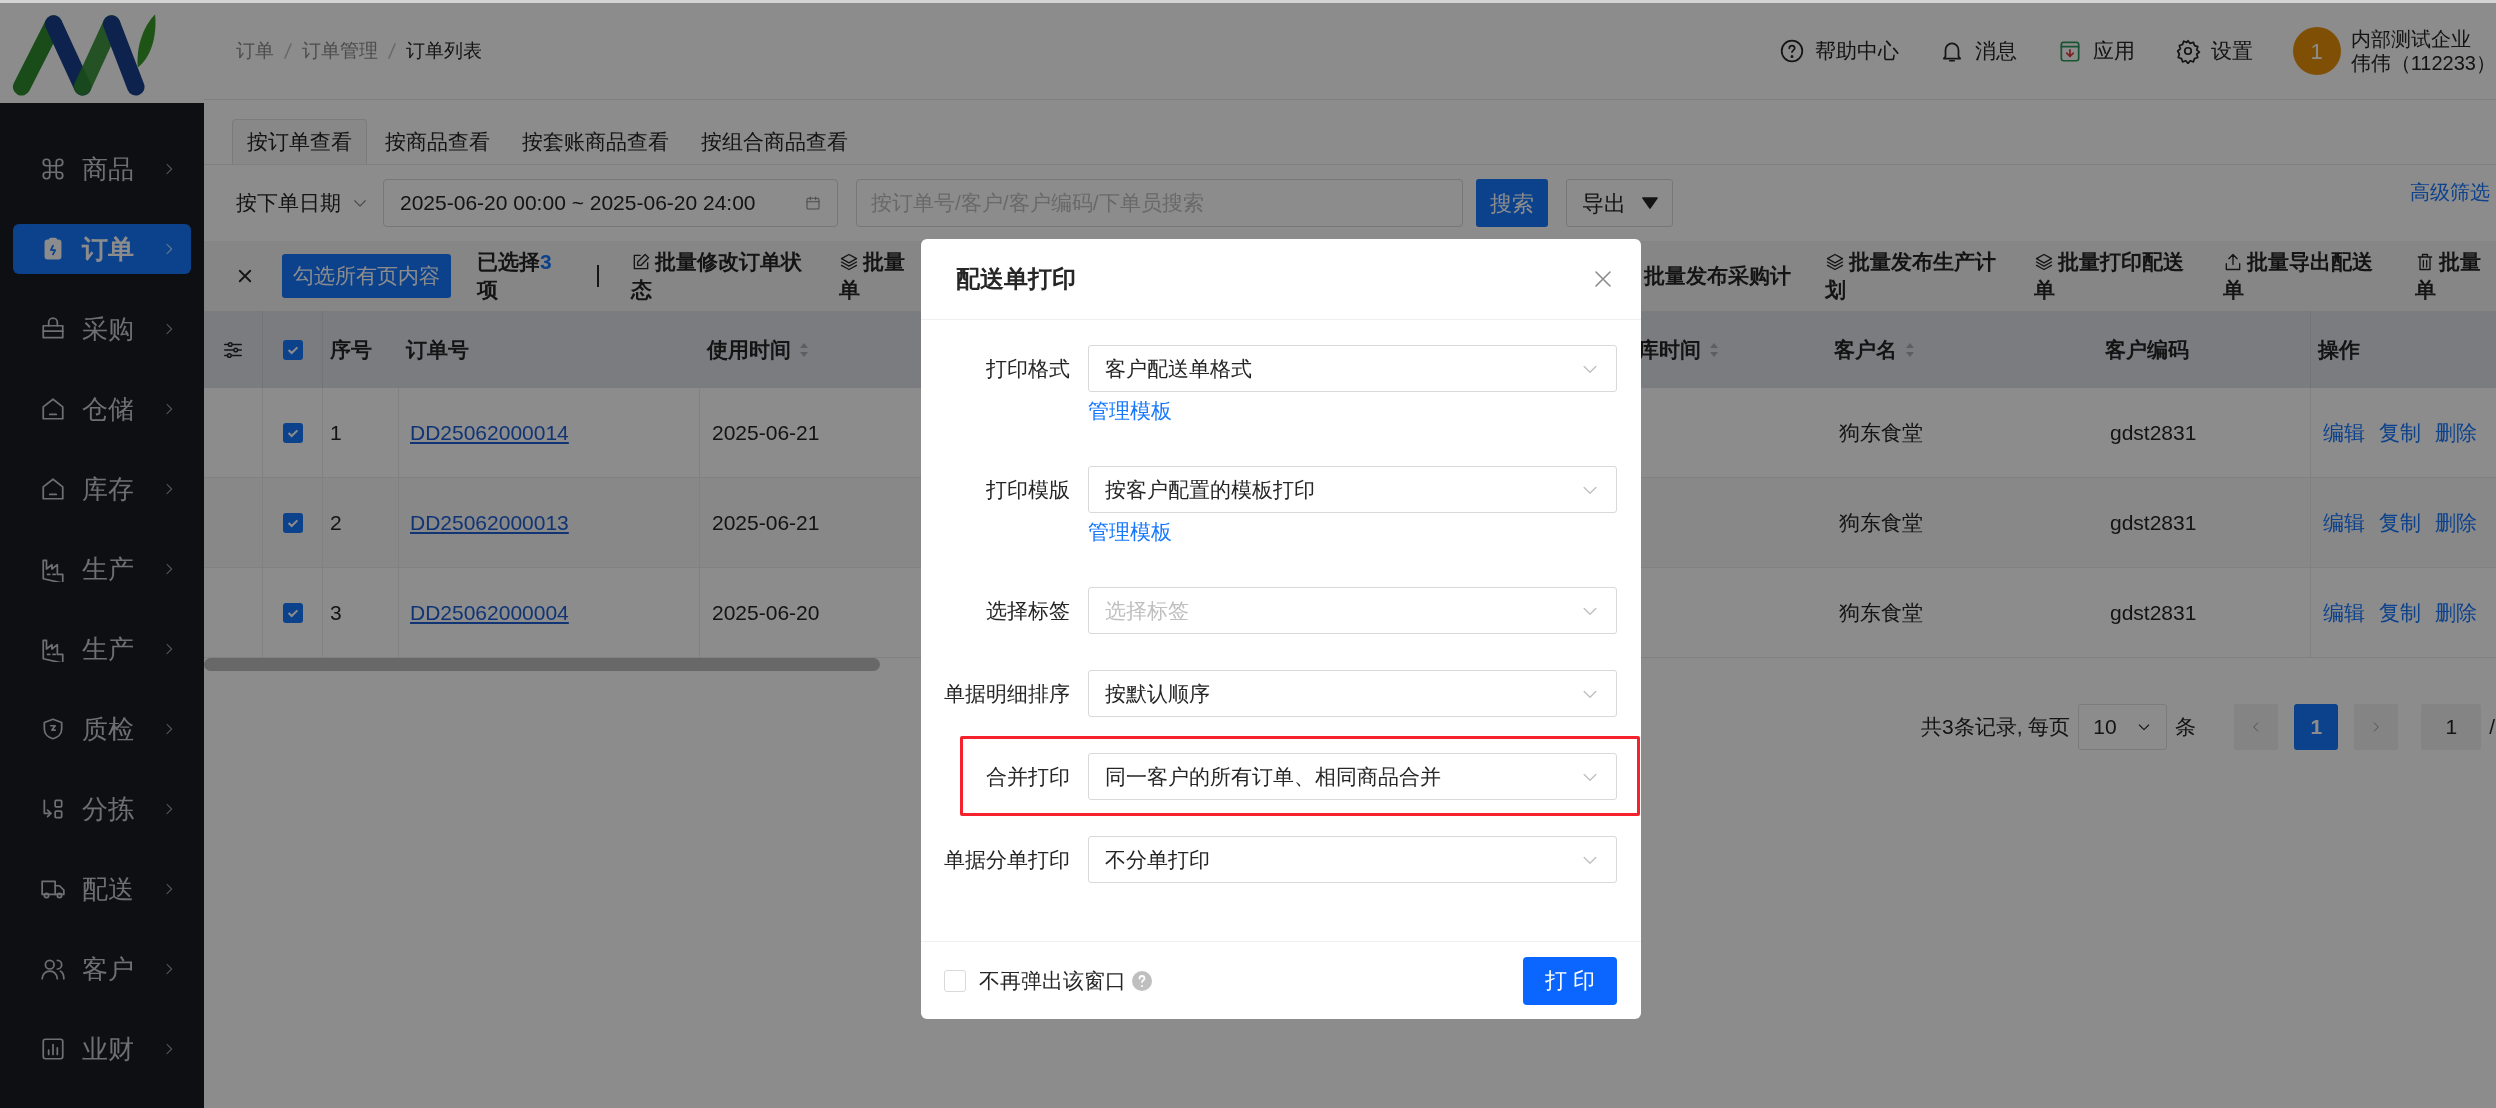 The height and width of the screenshot is (1108, 2496). I want to click on sidebar-item: 配送, so click(102, 889).